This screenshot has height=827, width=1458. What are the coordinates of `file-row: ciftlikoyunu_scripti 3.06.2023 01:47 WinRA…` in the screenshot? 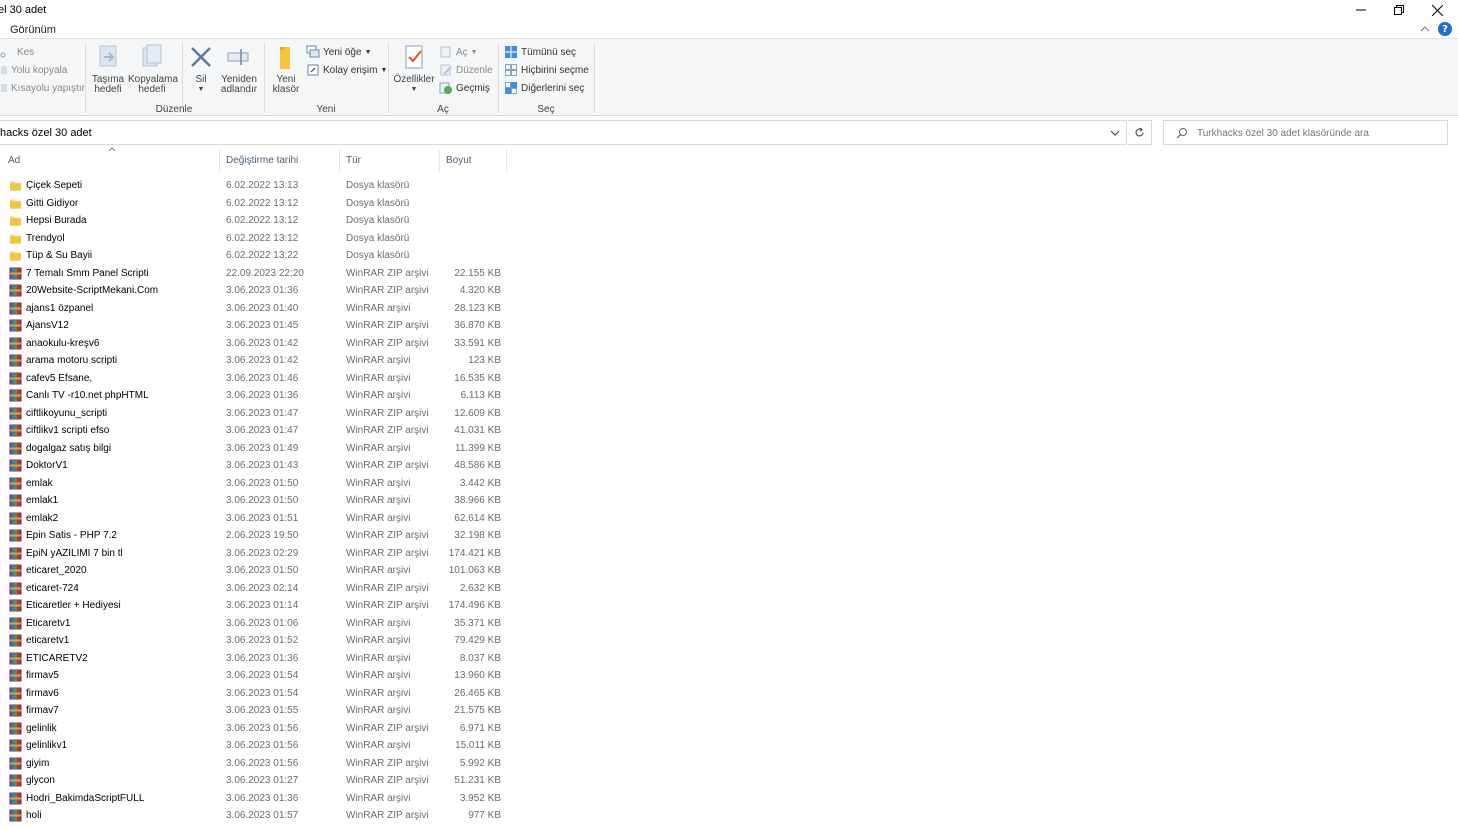 It's located at (257, 414).